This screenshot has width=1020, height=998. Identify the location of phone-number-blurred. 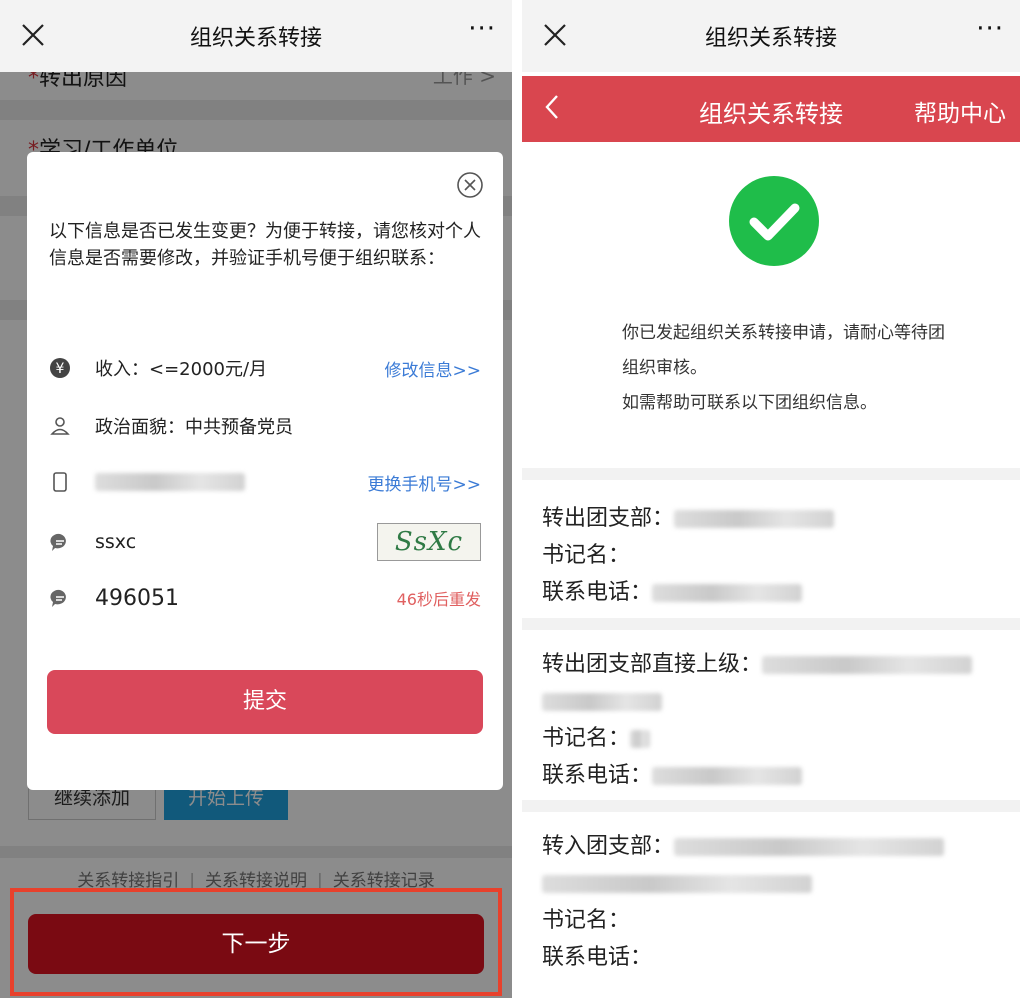
(170, 482).